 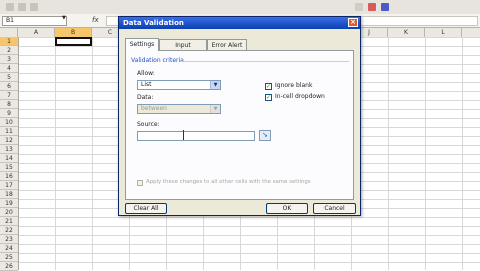 I want to click on row-header: 2, so click(x=9, y=50).